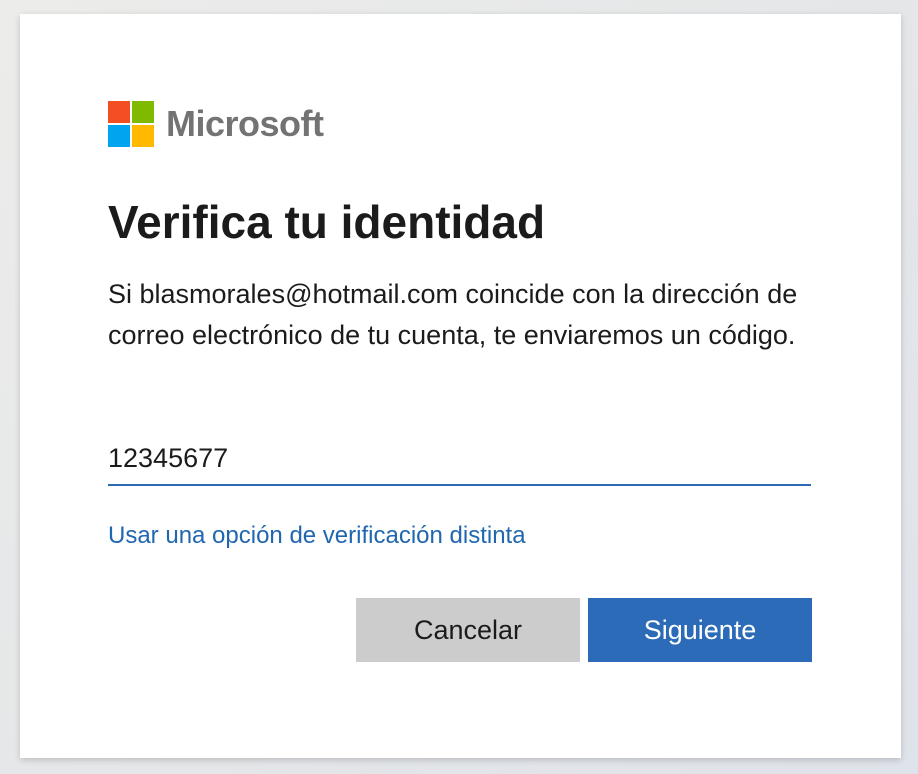  What do you see at coordinates (119, 136) in the screenshot?
I see `logo-square-blue` at bounding box center [119, 136].